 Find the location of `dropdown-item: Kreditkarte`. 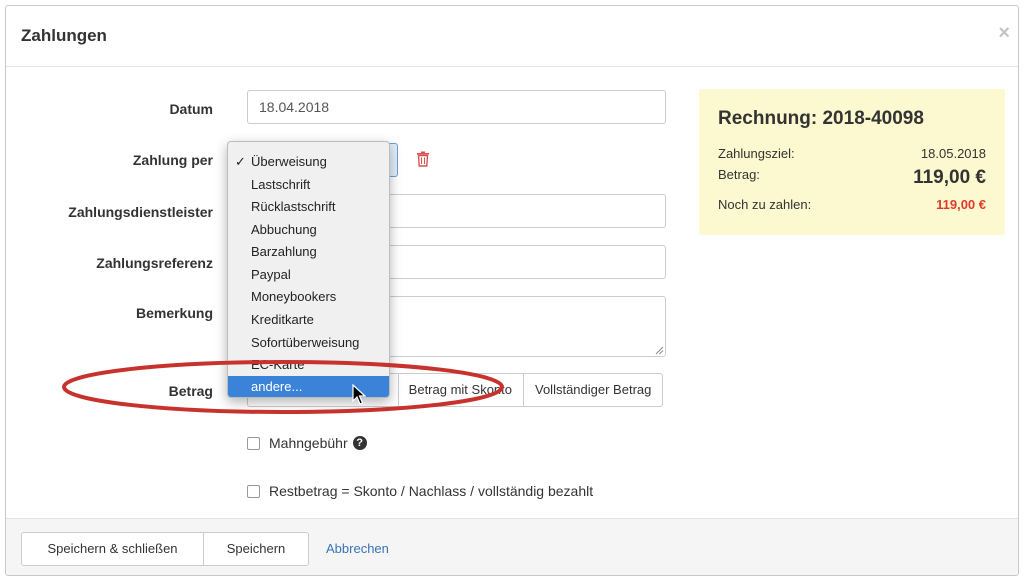

dropdown-item: Kreditkarte is located at coordinates (308, 320).